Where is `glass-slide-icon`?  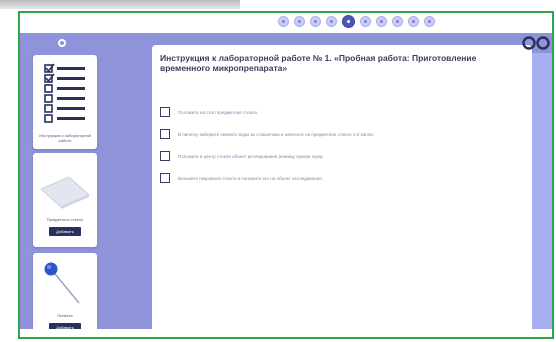 glass-slide-icon is located at coordinates (65, 192).